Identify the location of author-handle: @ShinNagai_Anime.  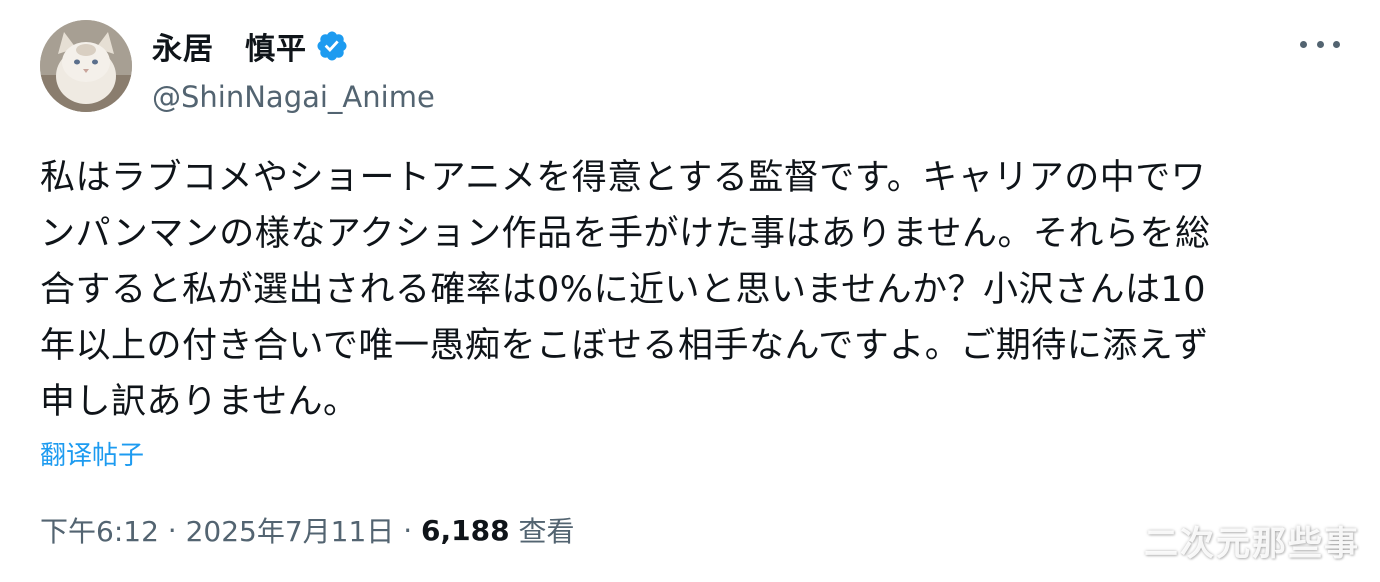
(293, 97).